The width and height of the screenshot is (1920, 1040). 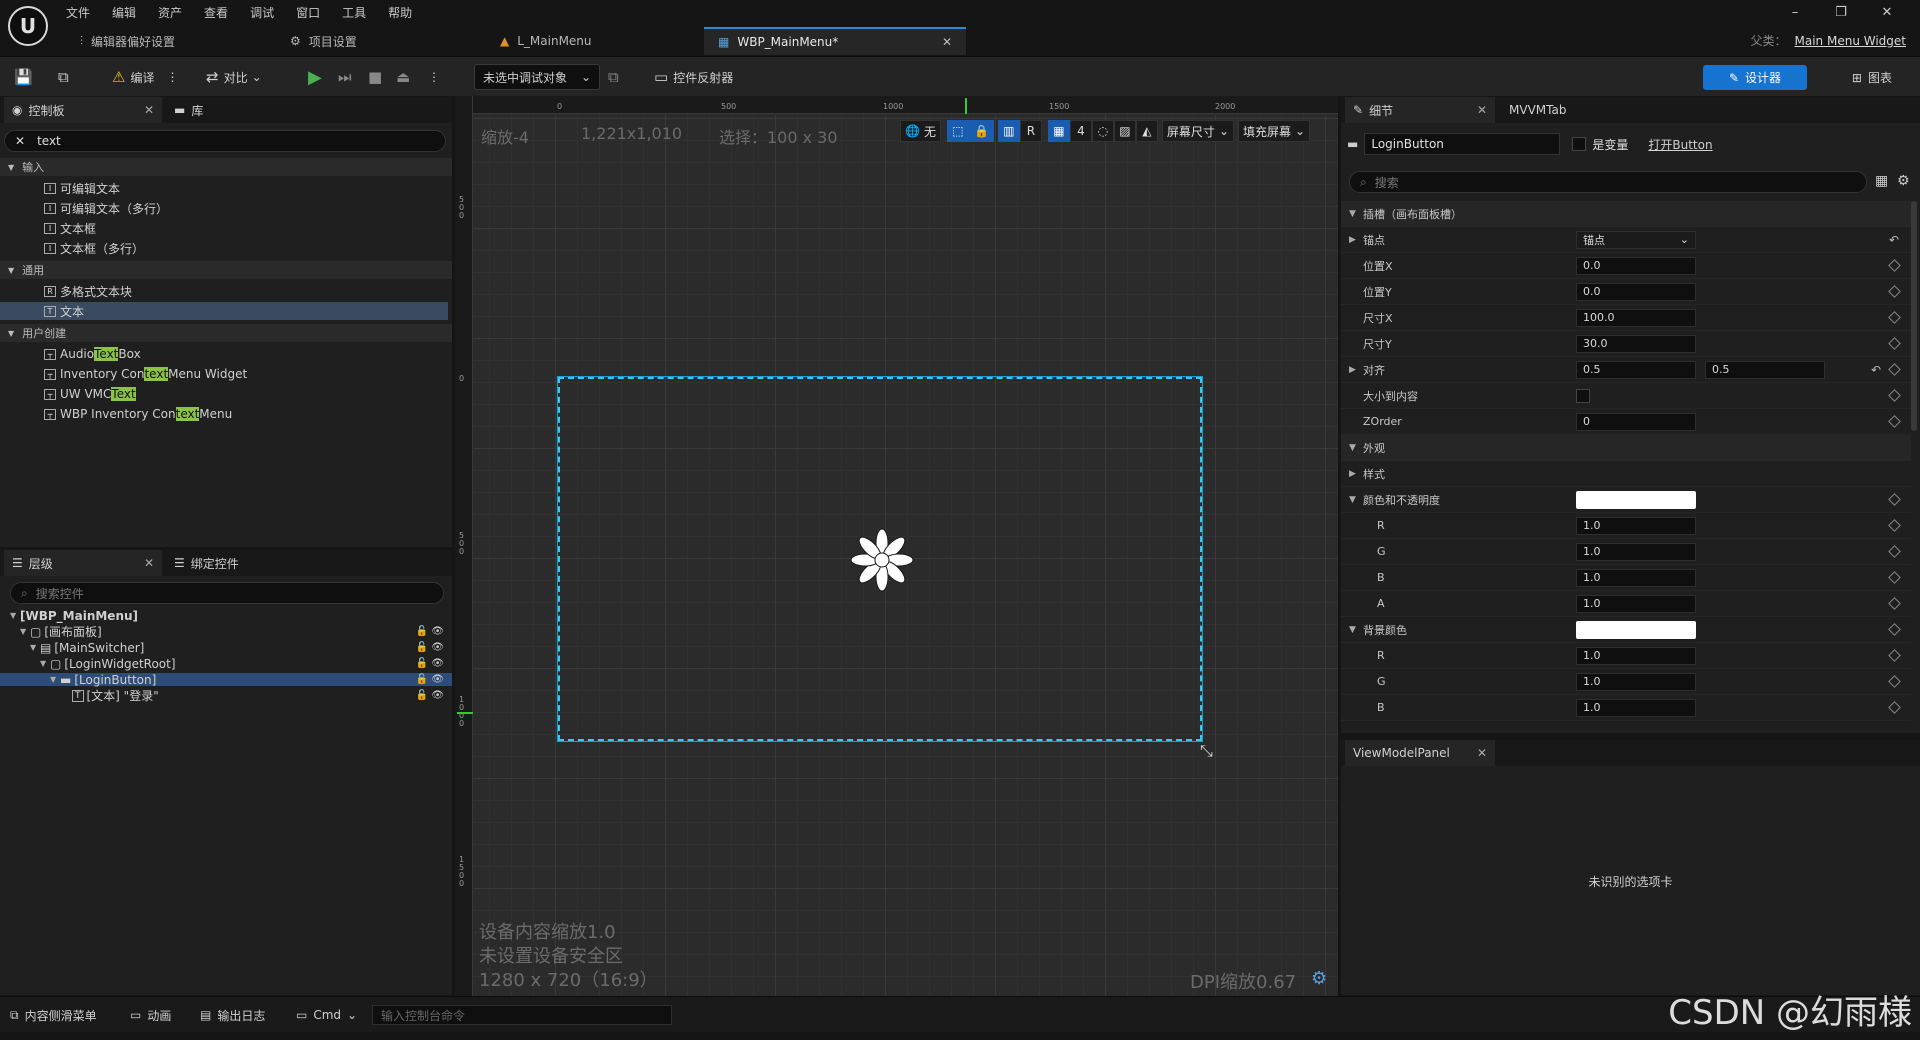 What do you see at coordinates (1387, 182) in the screenshot?
I see `details-search-input: 搜索` at bounding box center [1387, 182].